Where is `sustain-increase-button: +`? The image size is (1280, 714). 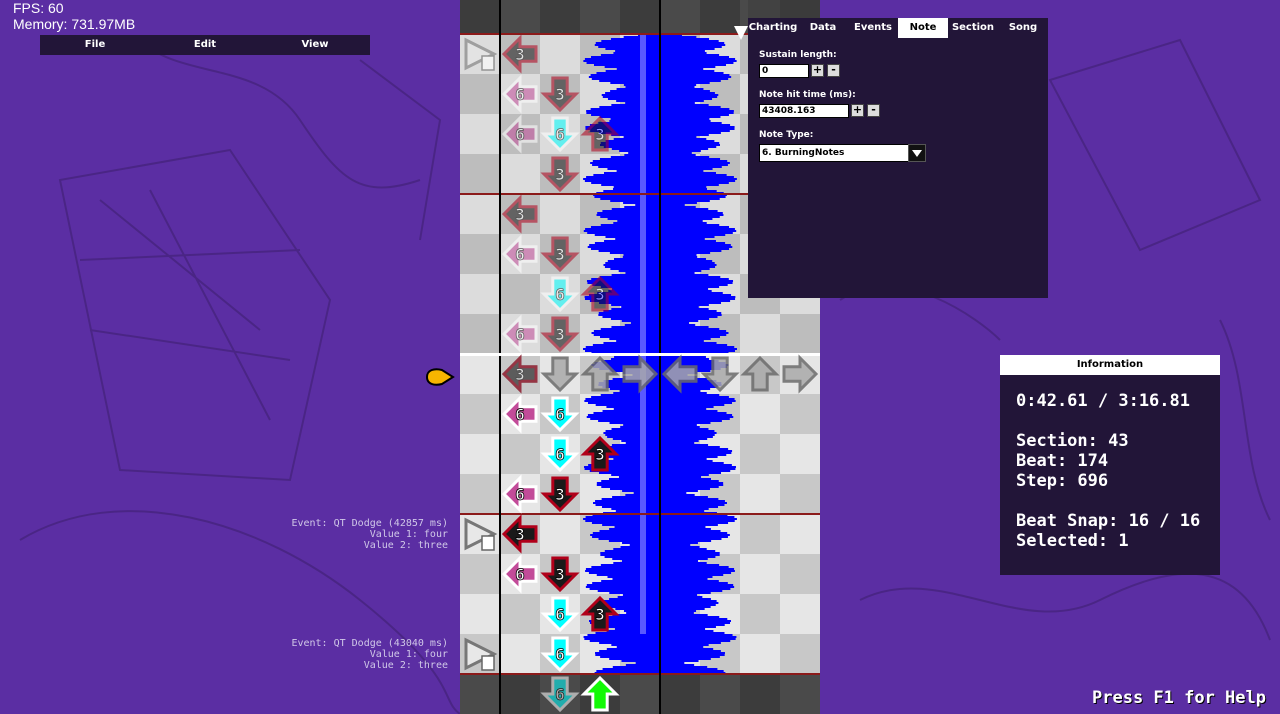 sustain-increase-button: + is located at coordinates (817, 70).